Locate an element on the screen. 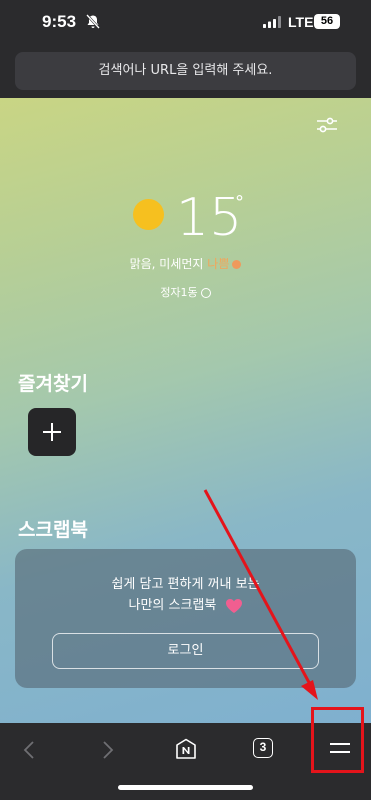  scrapbook-message-line2: 나만의 스크랩북 is located at coordinates (185, 604).